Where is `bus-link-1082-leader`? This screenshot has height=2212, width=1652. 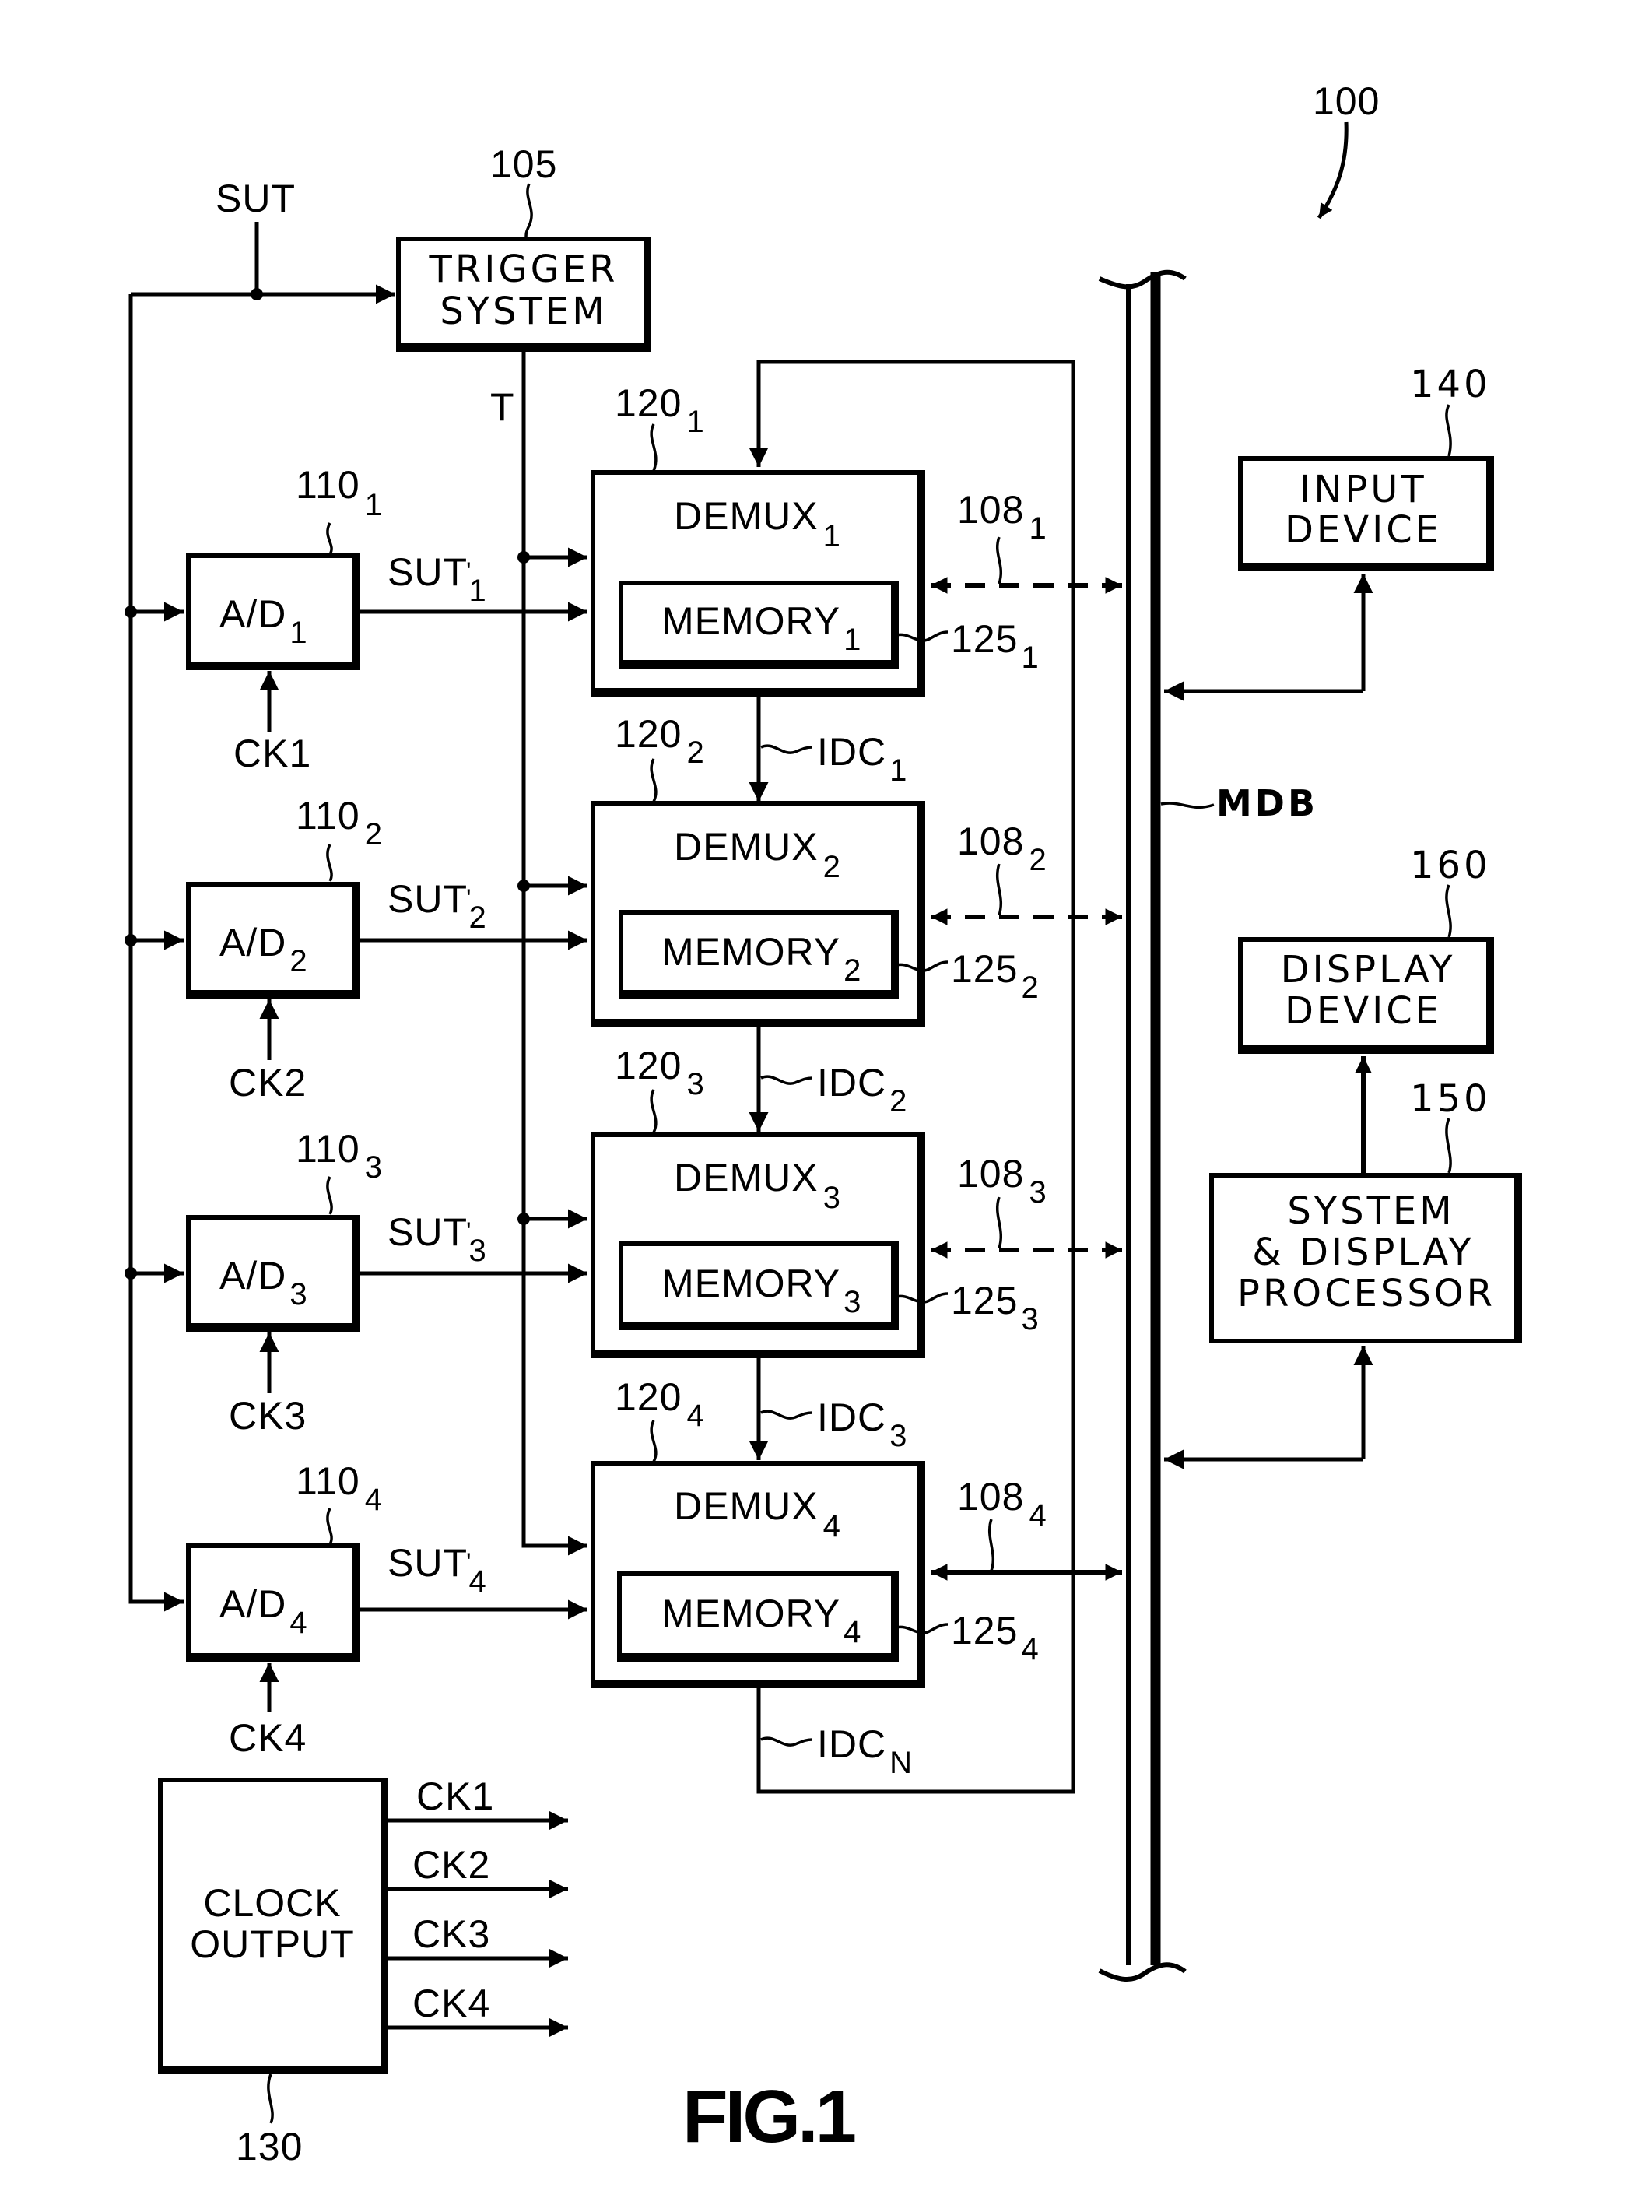 bus-link-1082-leader is located at coordinates (999, 890).